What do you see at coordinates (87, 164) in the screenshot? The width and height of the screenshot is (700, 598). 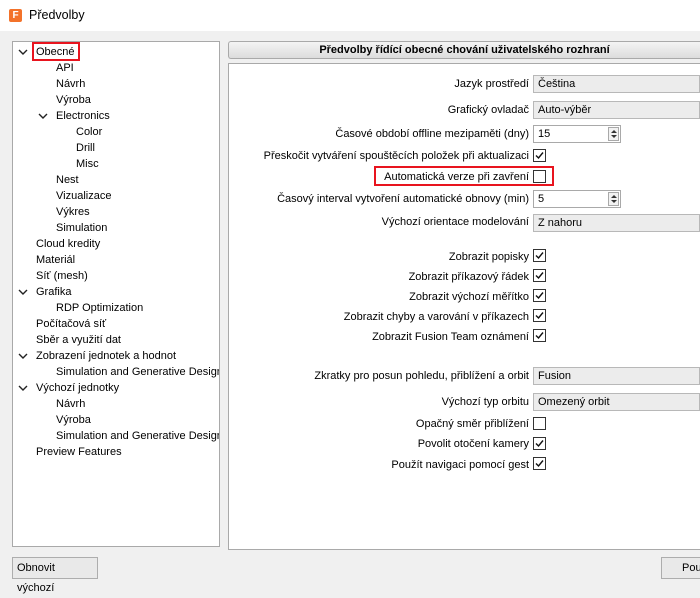 I see `tree-item-misc: Misc` at bounding box center [87, 164].